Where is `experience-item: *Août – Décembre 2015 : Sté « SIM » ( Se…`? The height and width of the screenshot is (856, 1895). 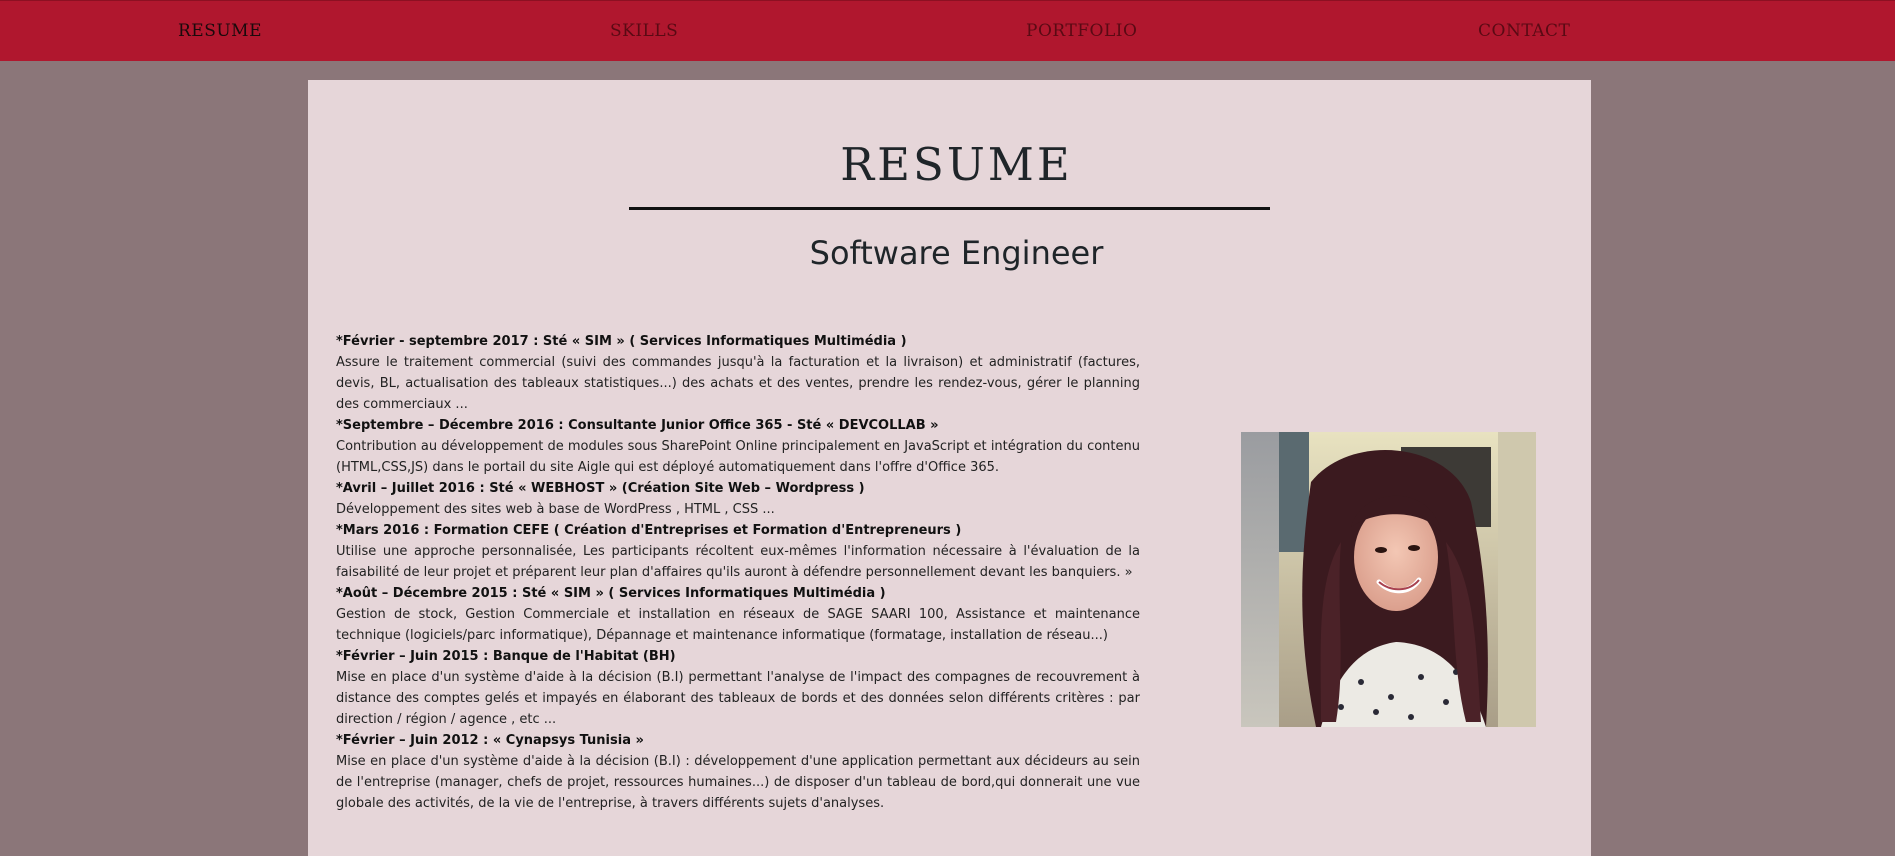
experience-item: *Août – Décembre 2015 : Sté « SIM » ( Se… is located at coordinates (738, 614).